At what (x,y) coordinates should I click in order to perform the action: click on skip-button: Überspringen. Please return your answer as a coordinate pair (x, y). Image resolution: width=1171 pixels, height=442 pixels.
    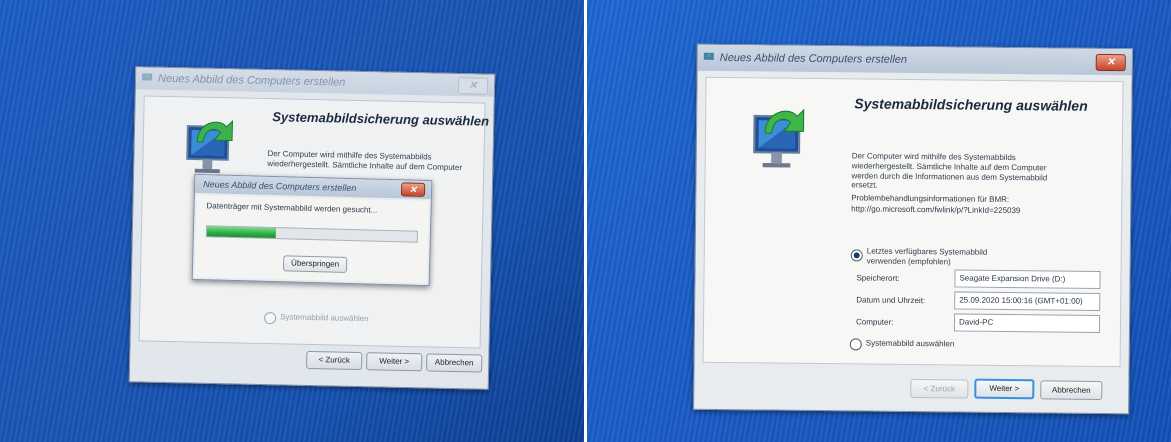
    Looking at the image, I should click on (315, 264).